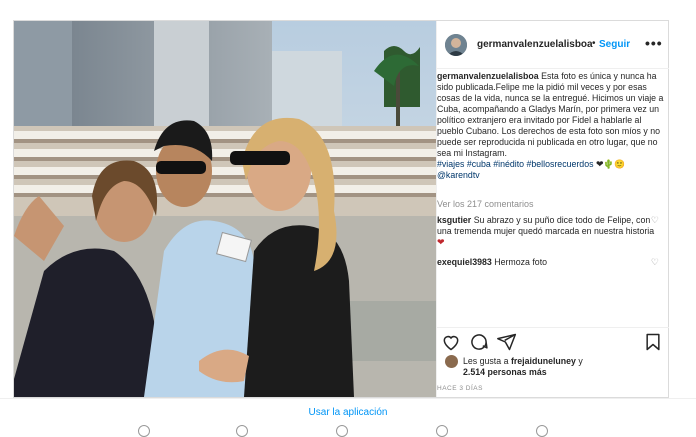  What do you see at coordinates (553, 340) in the screenshot?
I see `post-actions-bar` at bounding box center [553, 340].